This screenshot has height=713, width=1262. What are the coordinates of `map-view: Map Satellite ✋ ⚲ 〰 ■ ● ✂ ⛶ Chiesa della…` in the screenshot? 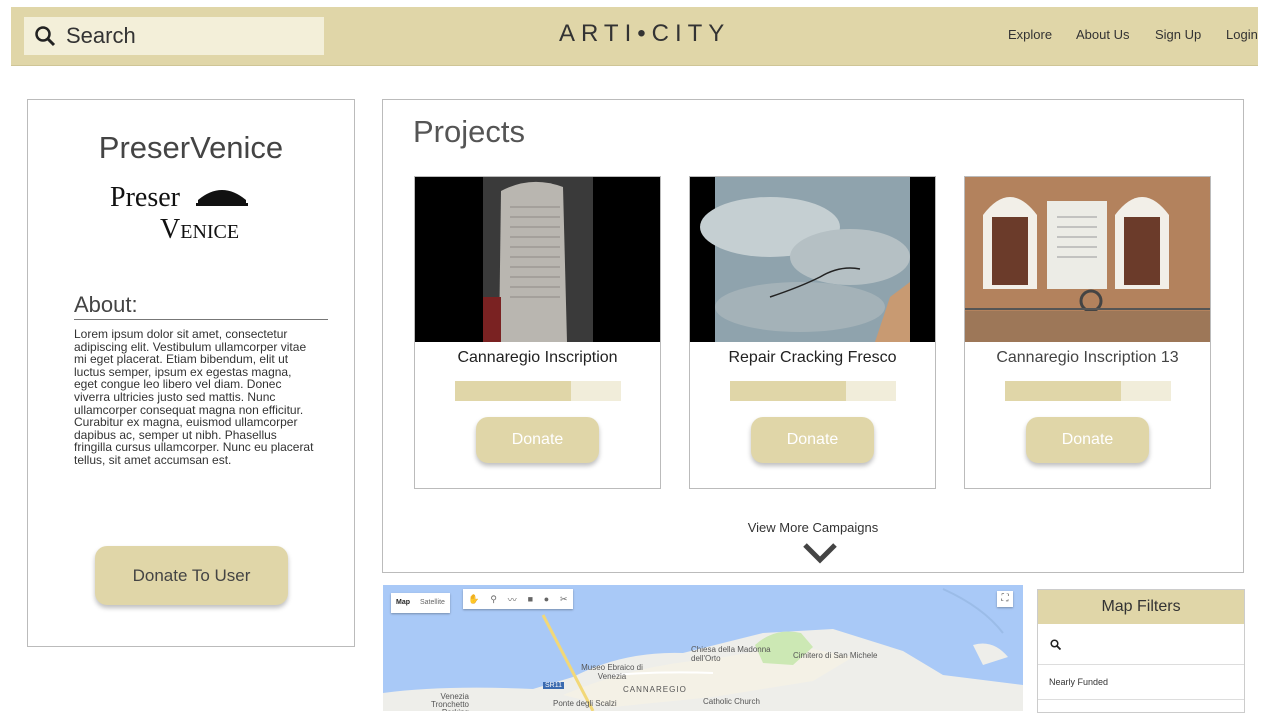 It's located at (703, 648).